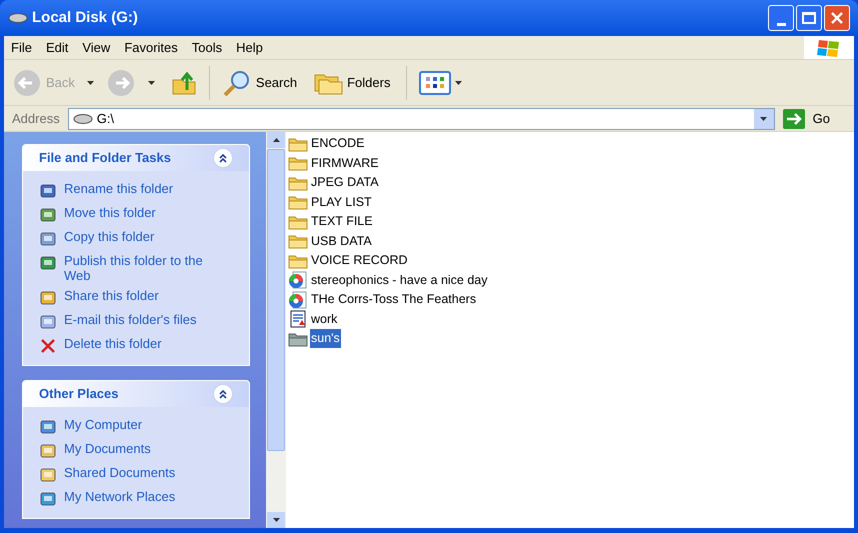 The width and height of the screenshot is (858, 533). I want to click on task-link: Copy this folder, so click(134, 236).